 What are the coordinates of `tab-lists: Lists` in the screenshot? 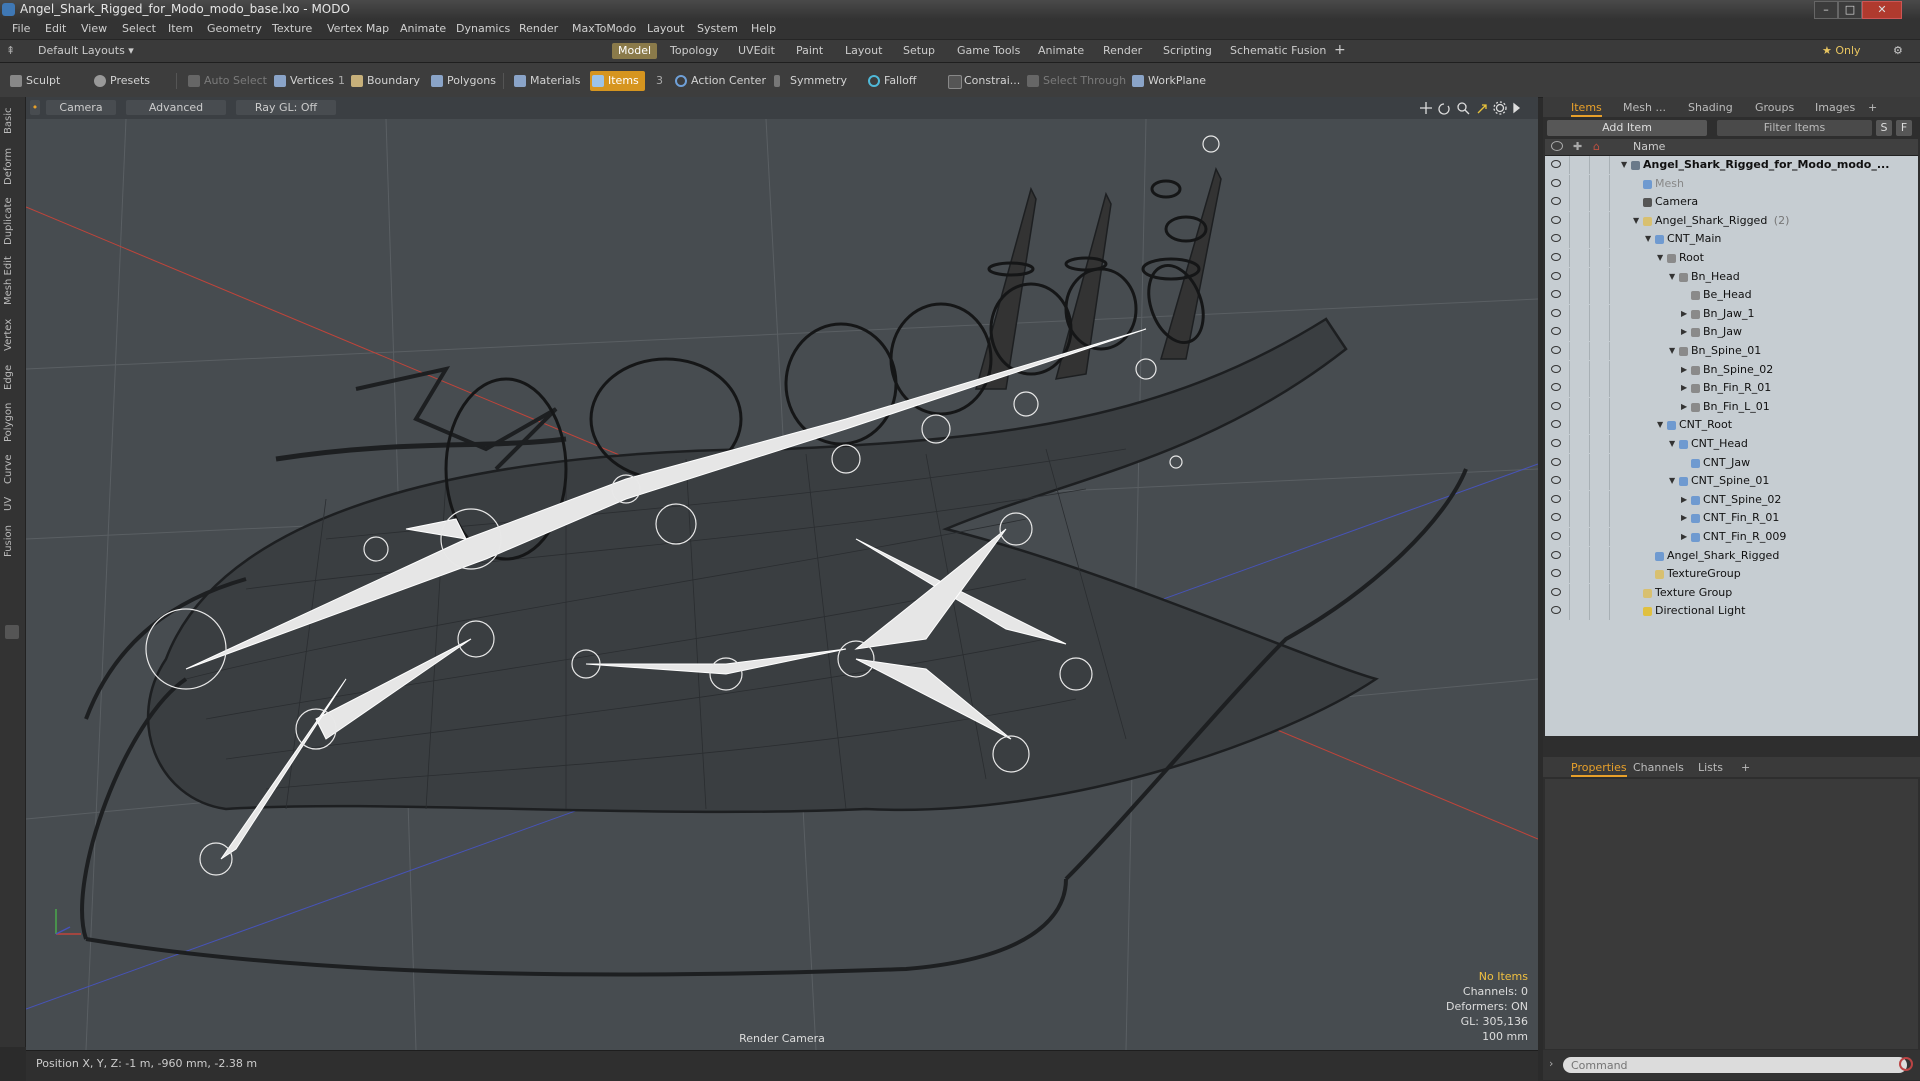 It's located at (1710, 767).